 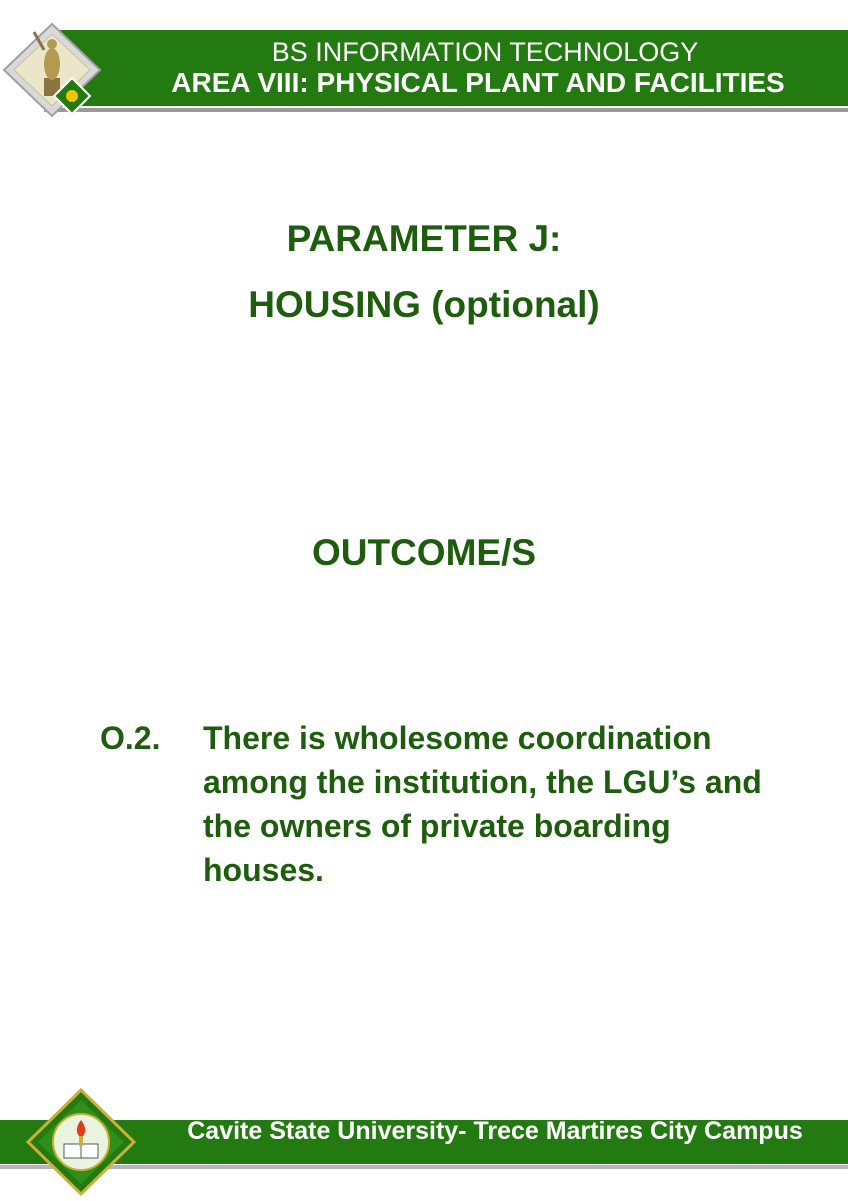 What do you see at coordinates (485, 52) in the screenshot?
I see `program-name: BS INFORMATION TECHNOLOGY` at bounding box center [485, 52].